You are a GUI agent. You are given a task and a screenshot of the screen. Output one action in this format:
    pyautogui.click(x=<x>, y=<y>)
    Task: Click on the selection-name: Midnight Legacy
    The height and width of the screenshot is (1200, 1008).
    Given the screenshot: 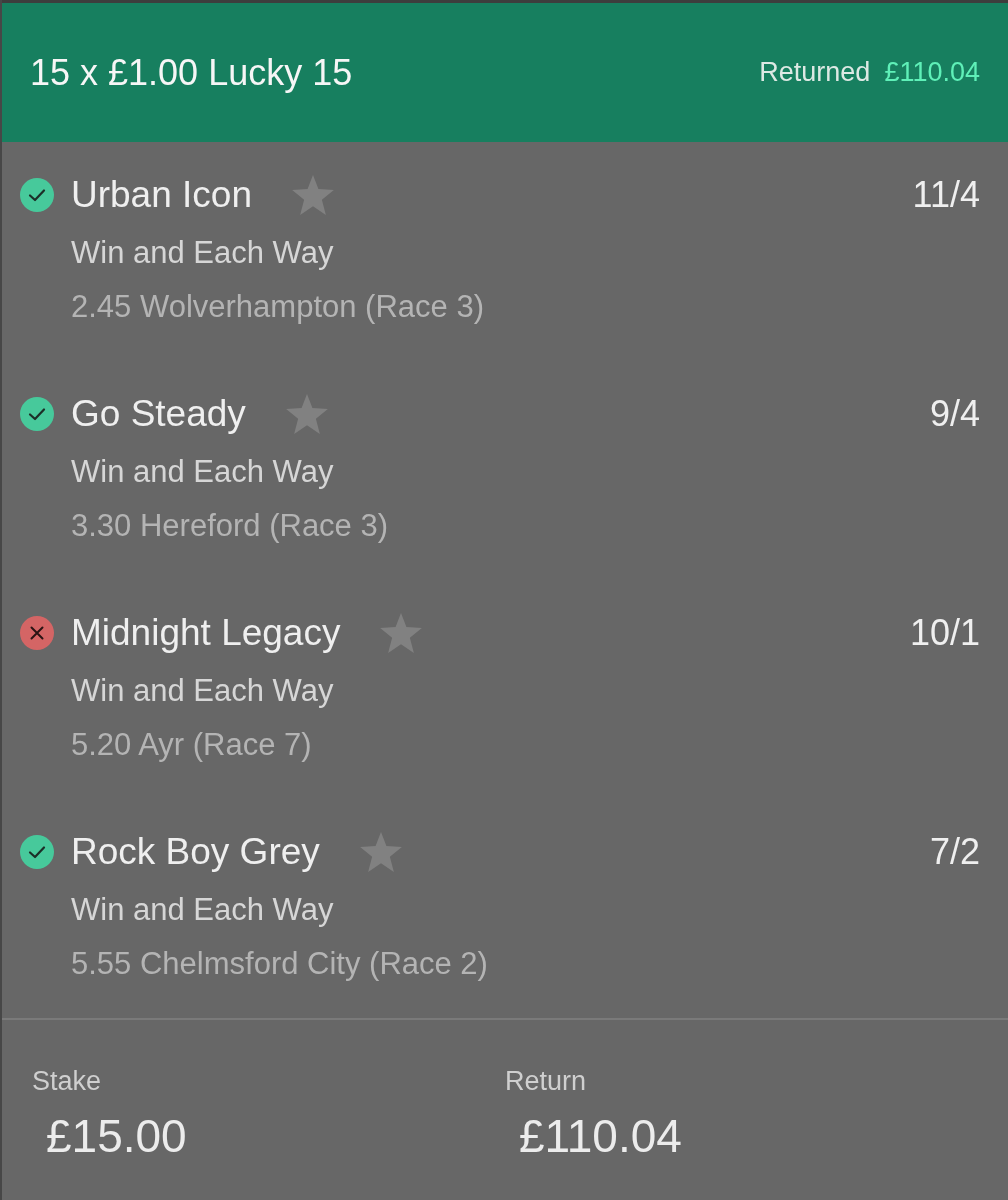 What is the action you would take?
    pyautogui.click(x=206, y=633)
    